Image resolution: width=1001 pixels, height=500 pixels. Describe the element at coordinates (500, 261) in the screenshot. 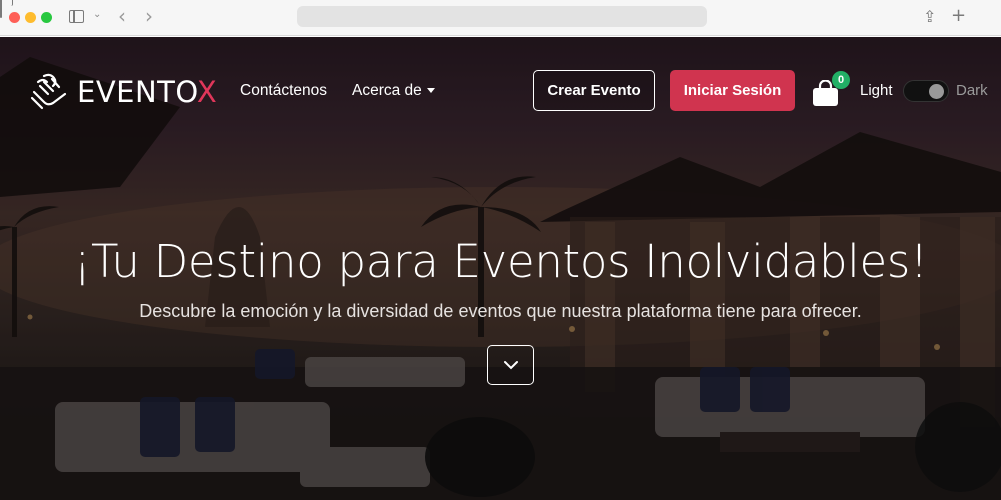

I see `hero-title: ¡Tu Destino para Eventos Inolvidables!` at that location.